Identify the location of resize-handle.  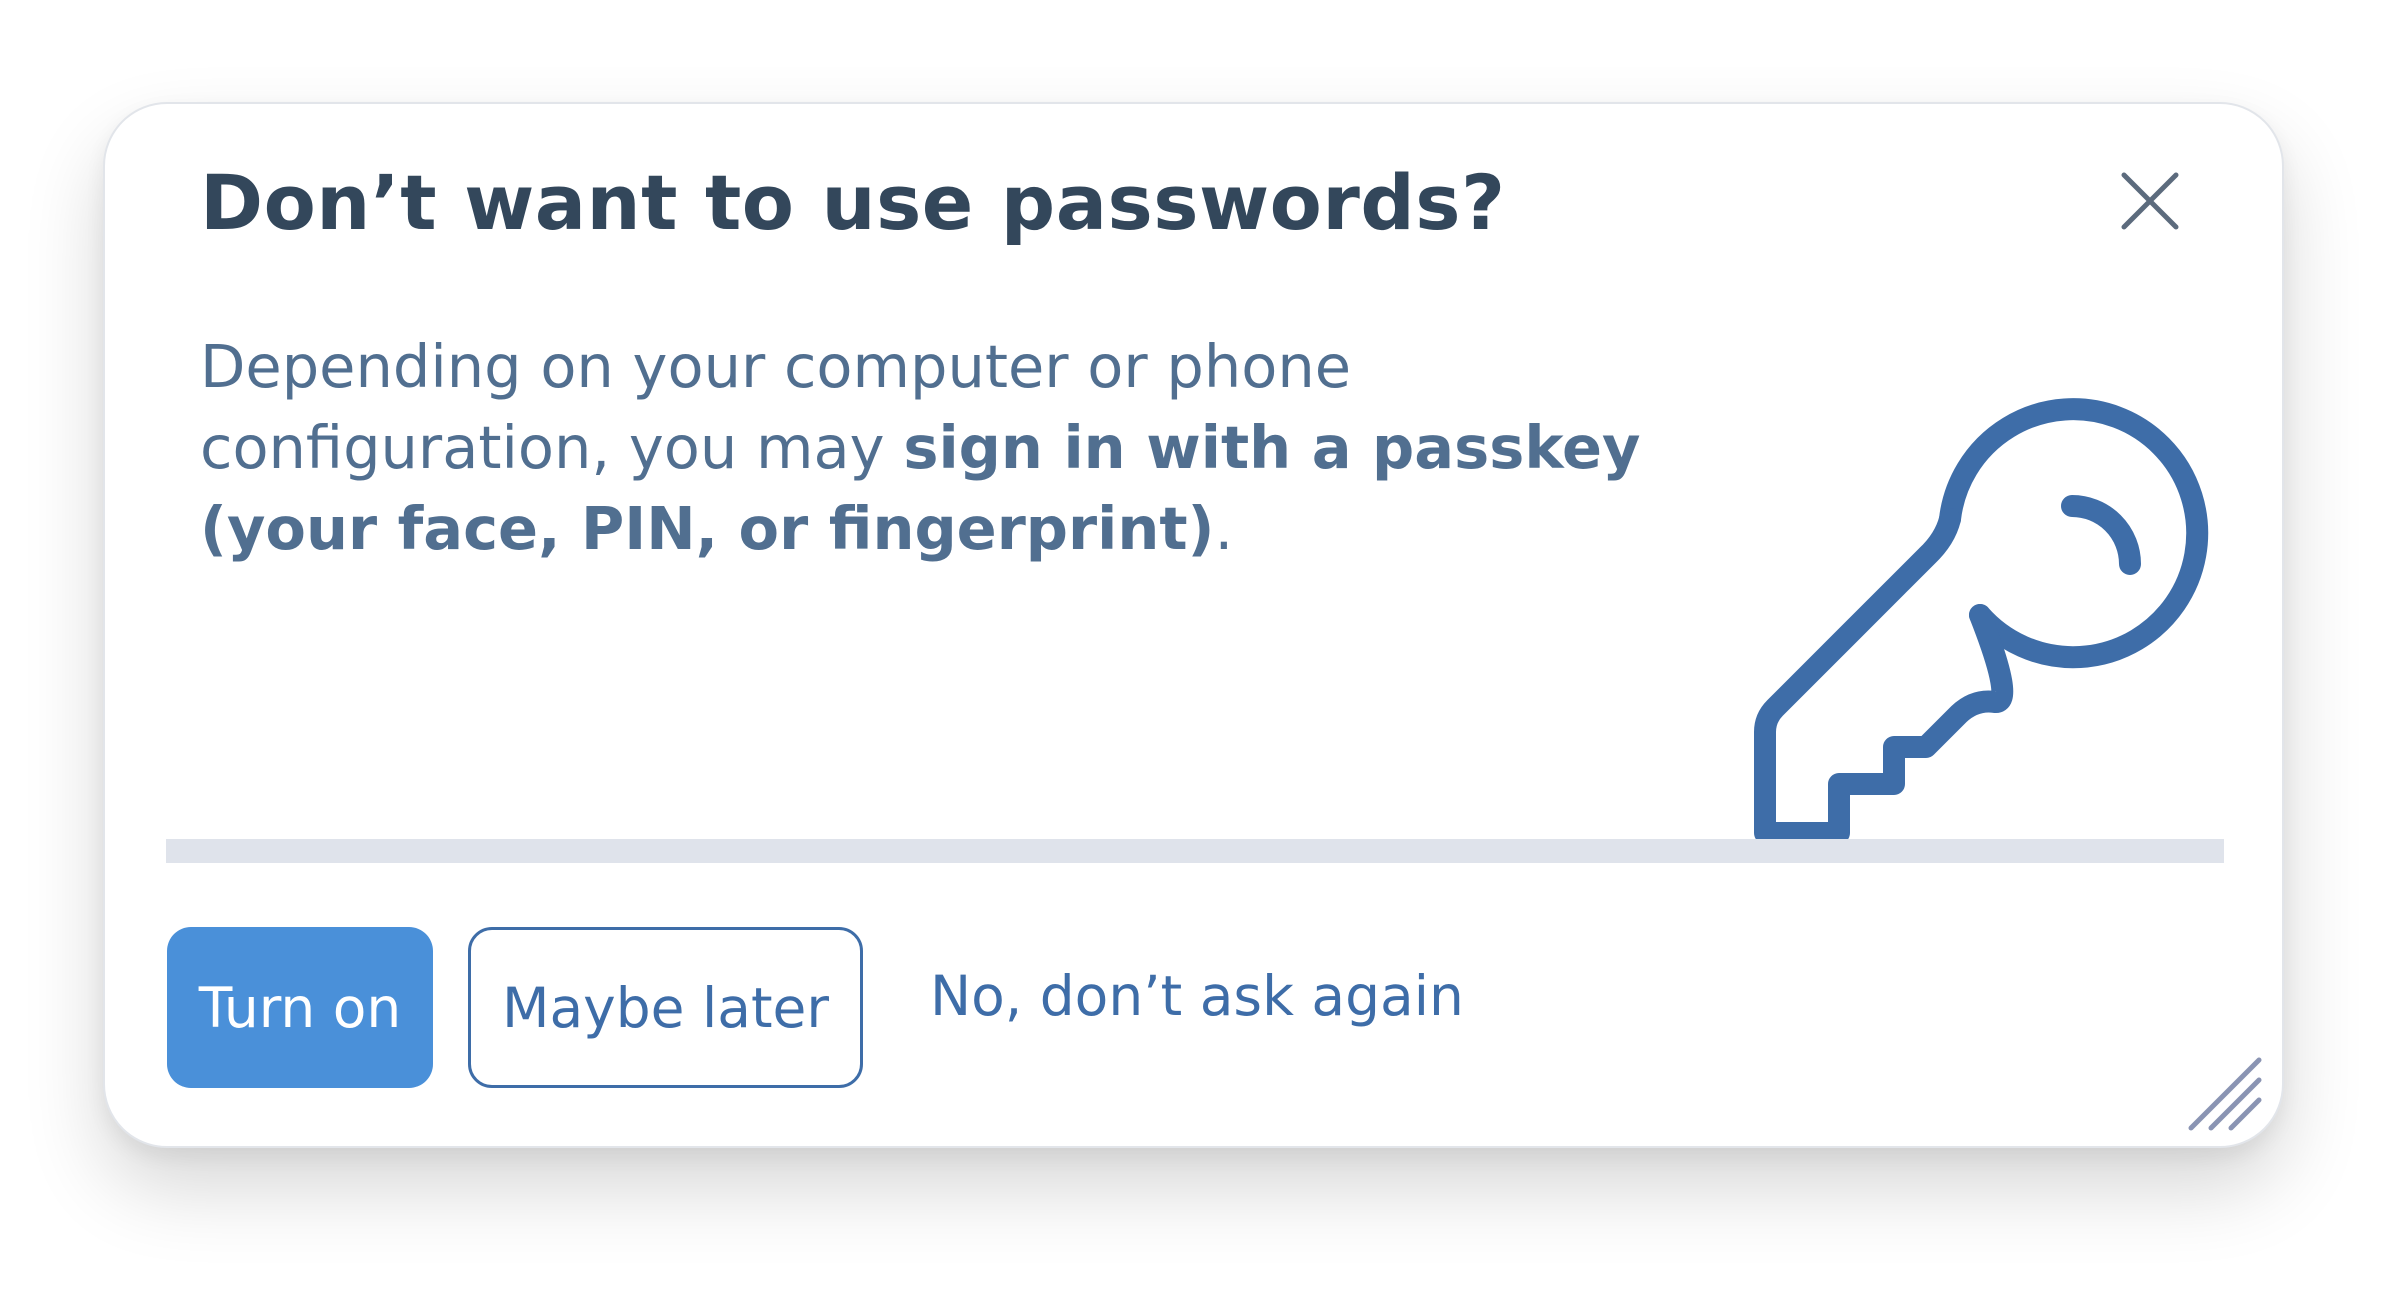
(2225, 1094).